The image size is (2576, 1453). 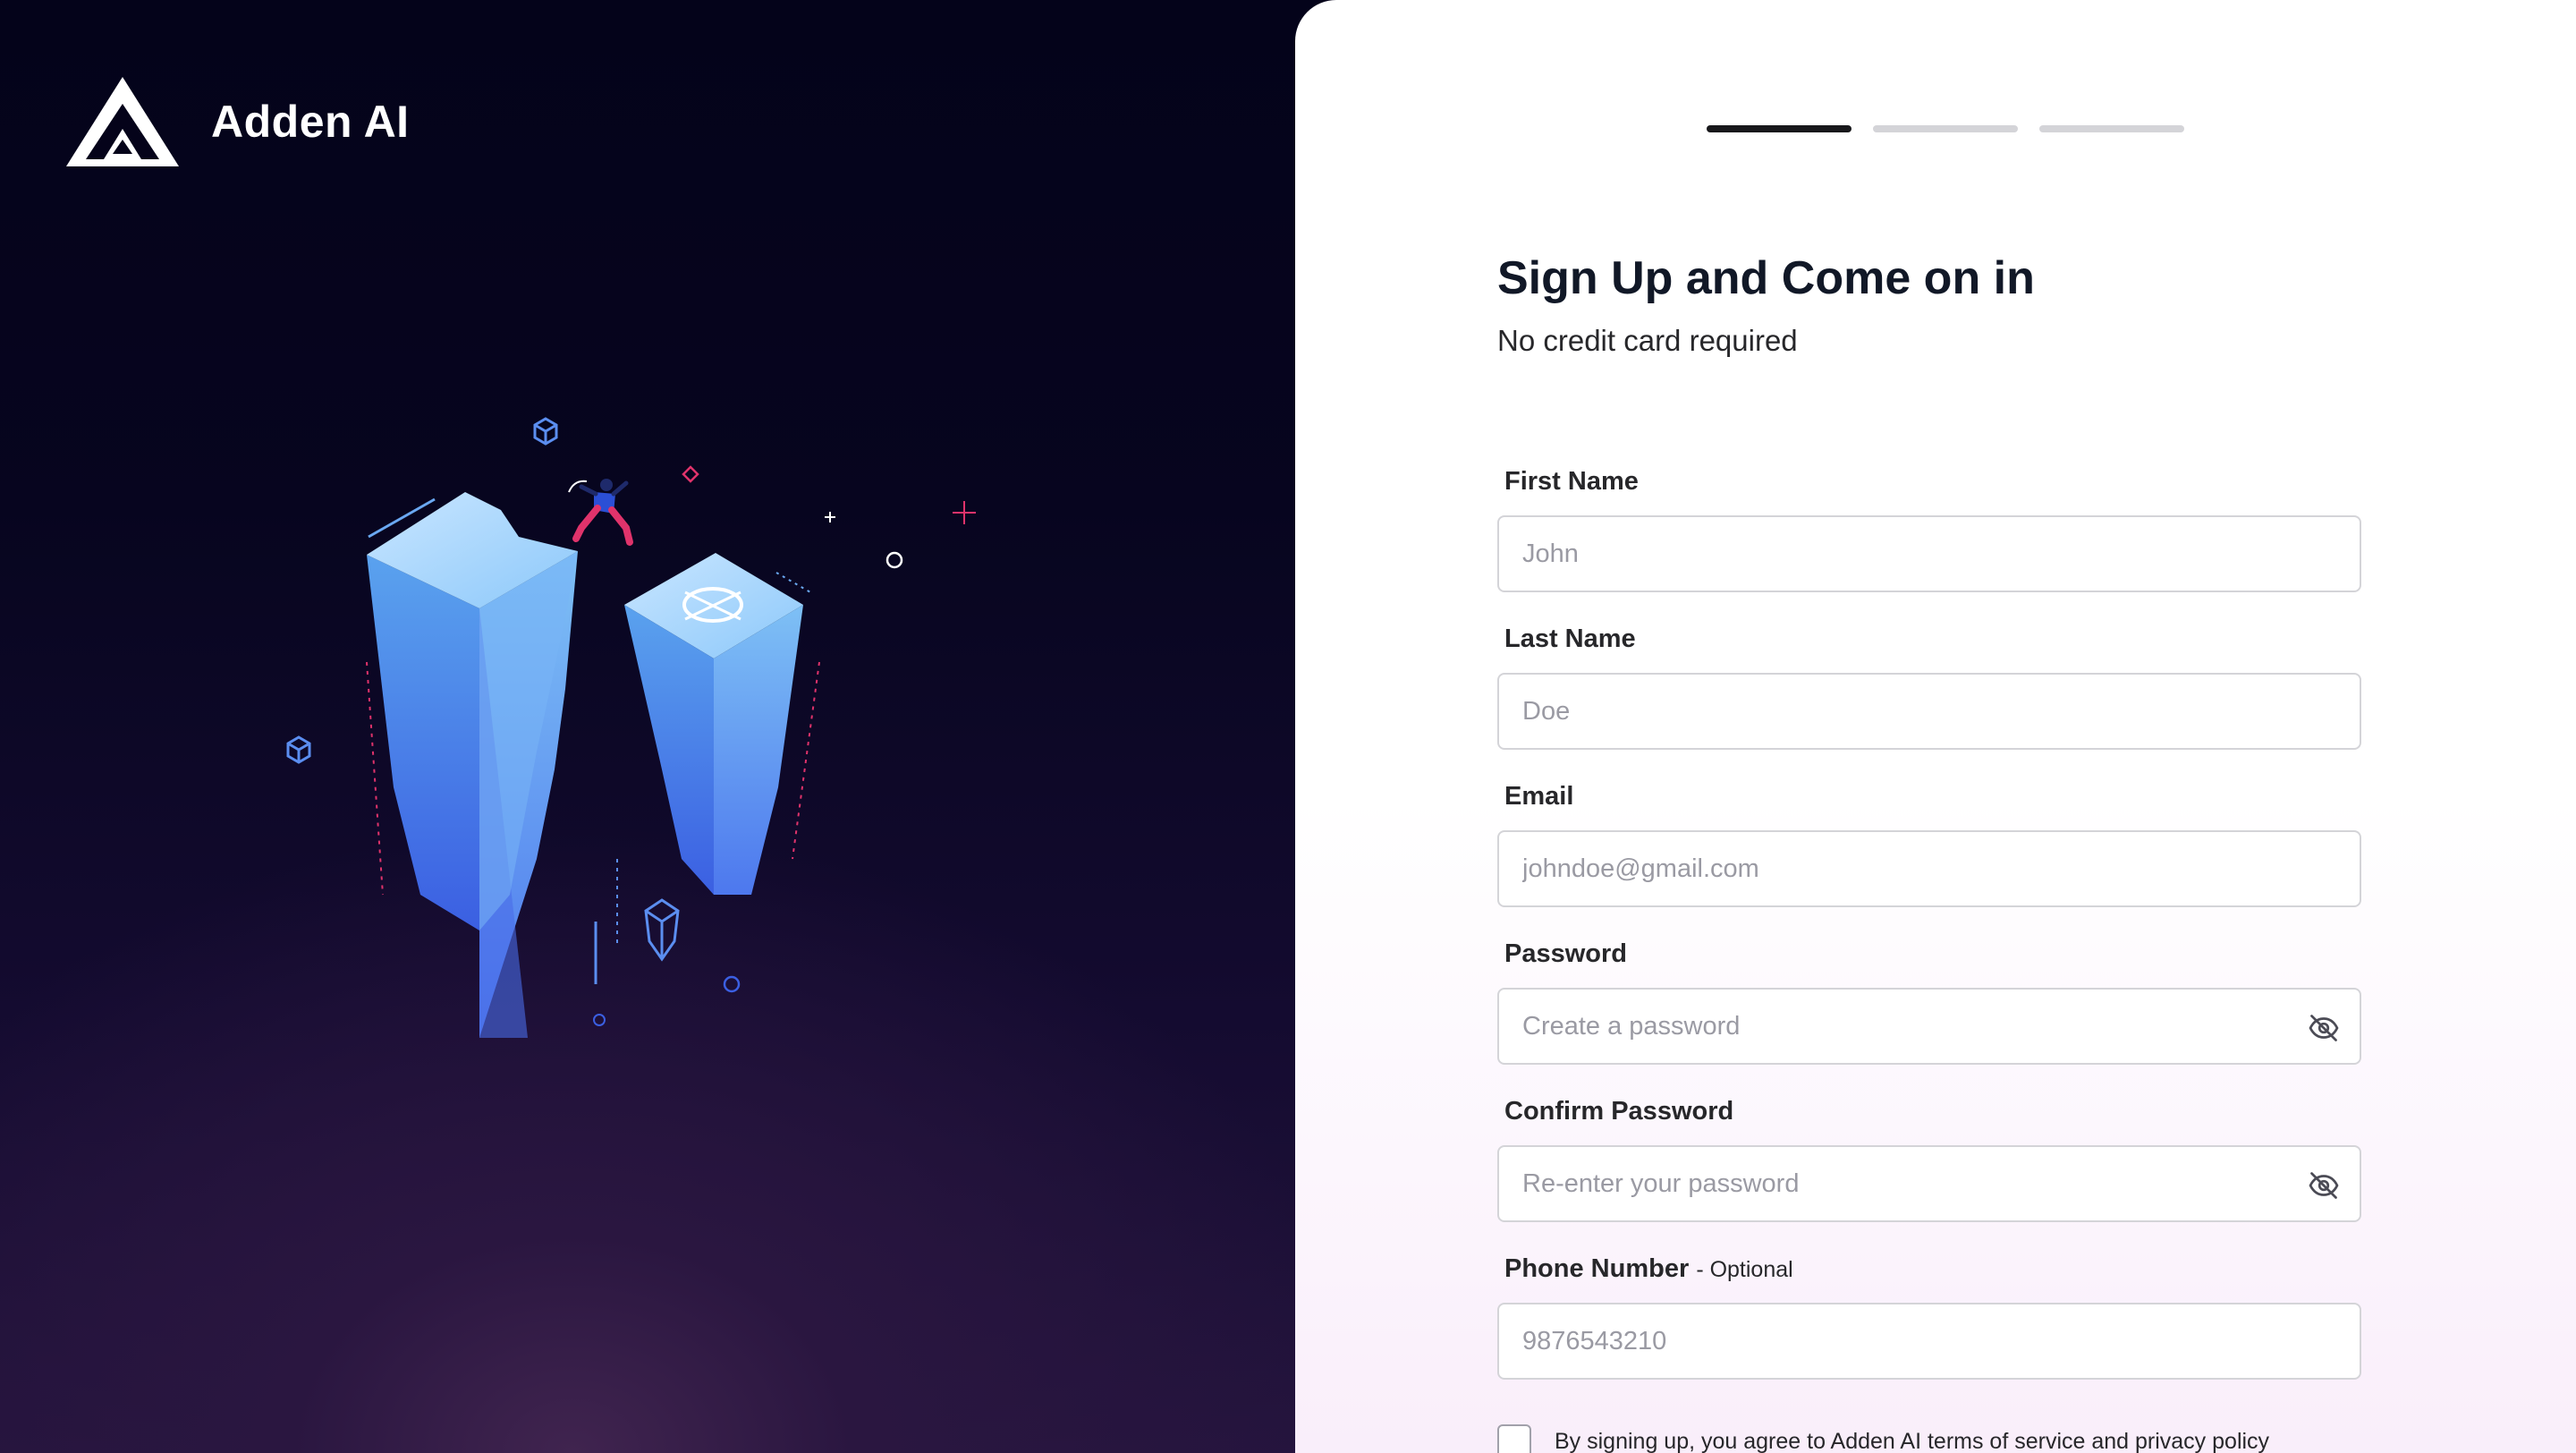 I want to click on first-name-field: First Name, so click(x=1929, y=527).